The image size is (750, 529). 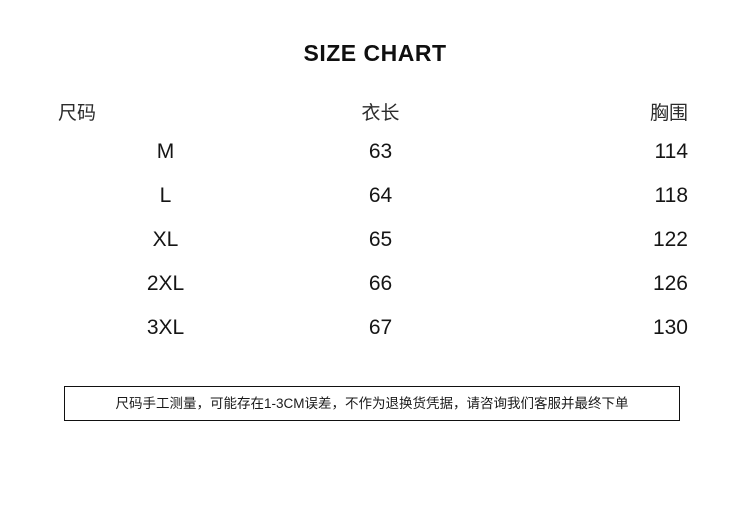 I want to click on table-header-row: 尺码 衣长 胸围, so click(x=373, y=111).